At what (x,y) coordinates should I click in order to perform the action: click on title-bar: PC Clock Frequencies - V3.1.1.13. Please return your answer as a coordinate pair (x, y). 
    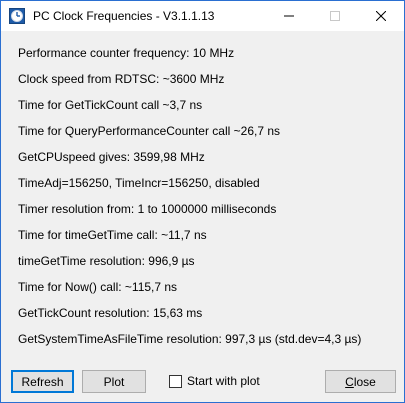
    Looking at the image, I should click on (202, 16).